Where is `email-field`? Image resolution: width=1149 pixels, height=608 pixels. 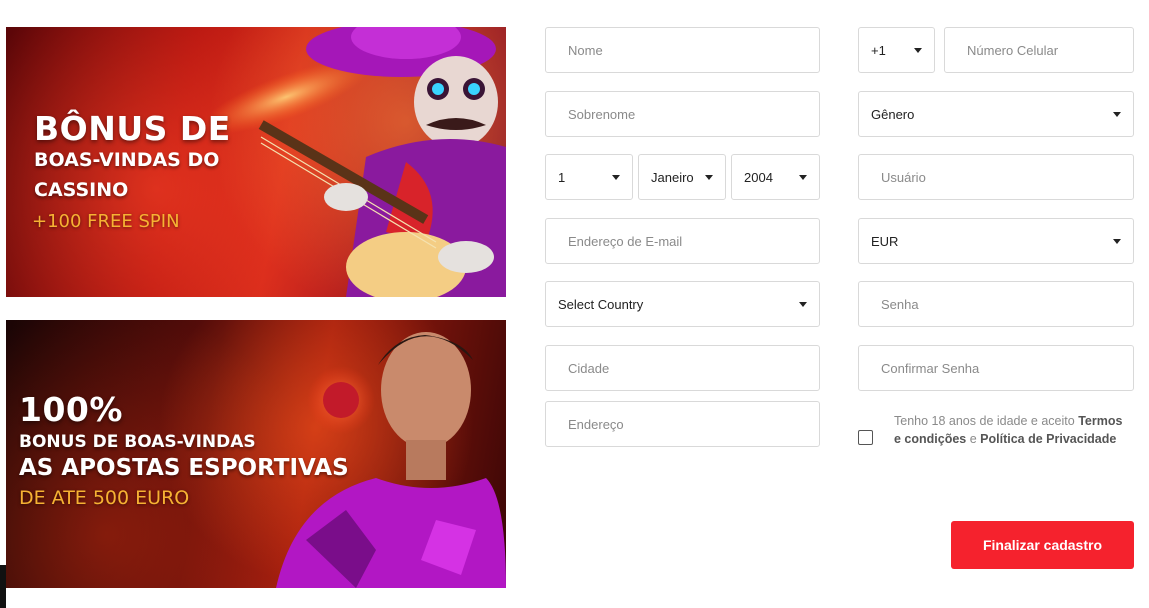
email-field is located at coordinates (682, 241).